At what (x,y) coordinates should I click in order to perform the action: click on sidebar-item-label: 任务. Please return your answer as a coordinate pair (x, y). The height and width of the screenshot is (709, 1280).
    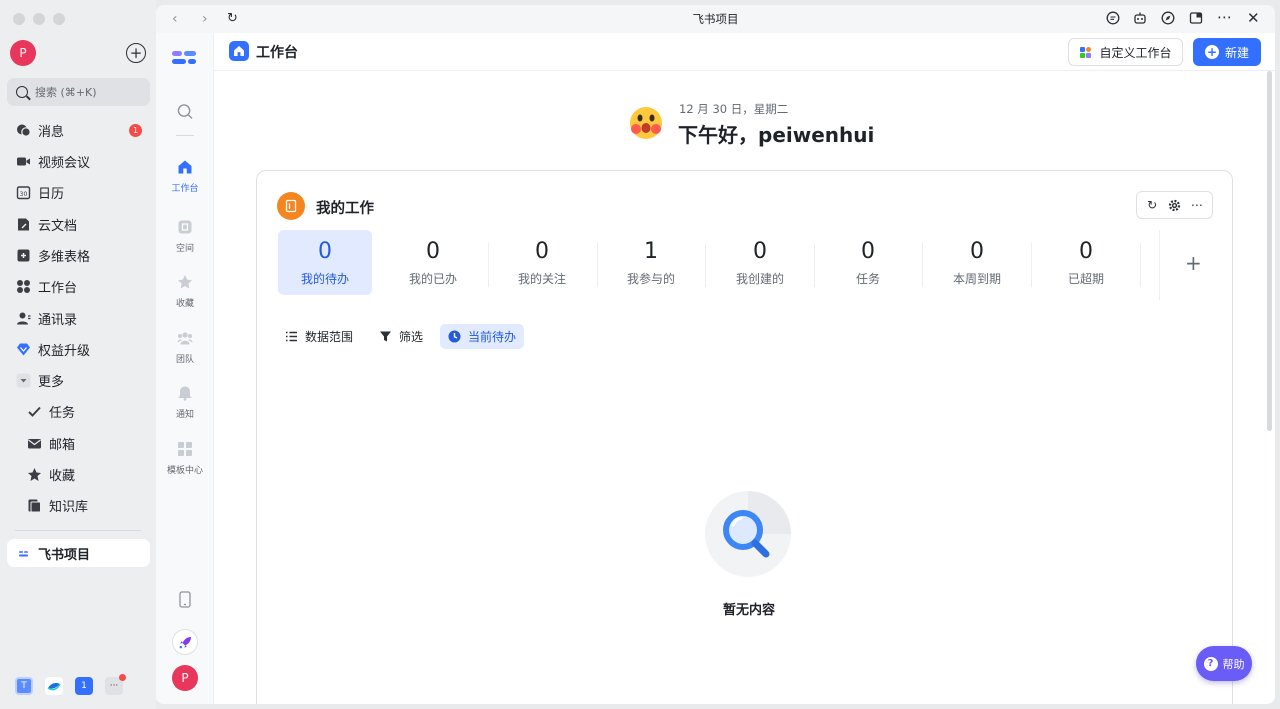
    Looking at the image, I should click on (62, 413).